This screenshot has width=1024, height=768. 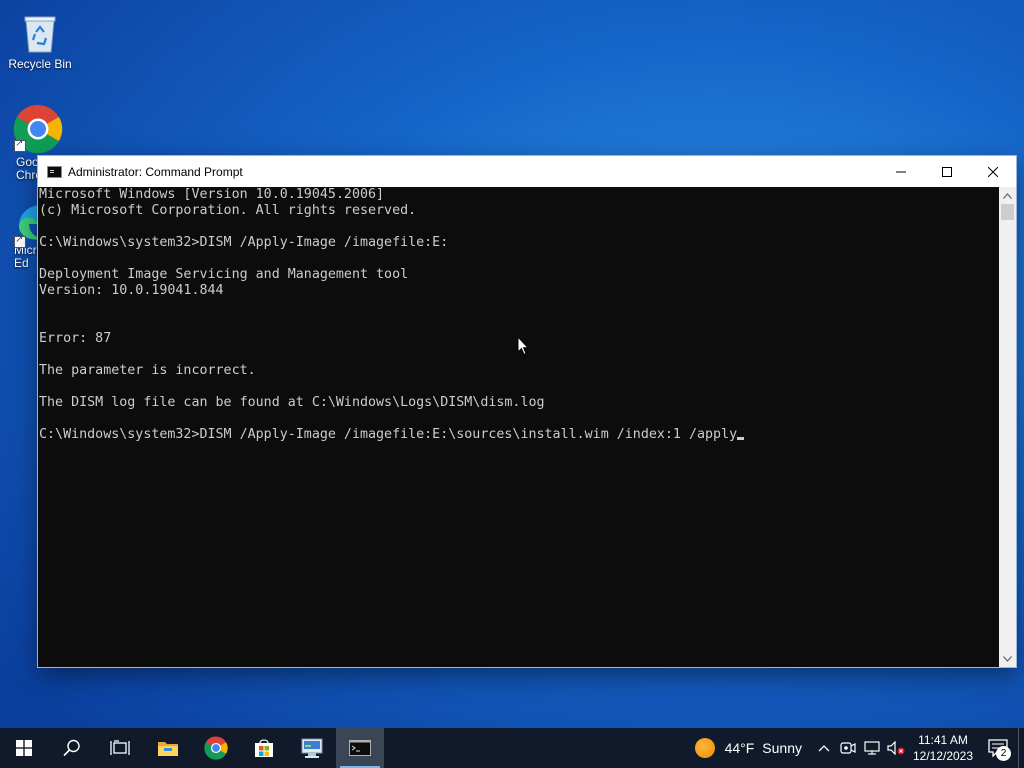 I want to click on text-cursor, so click(x=741, y=438).